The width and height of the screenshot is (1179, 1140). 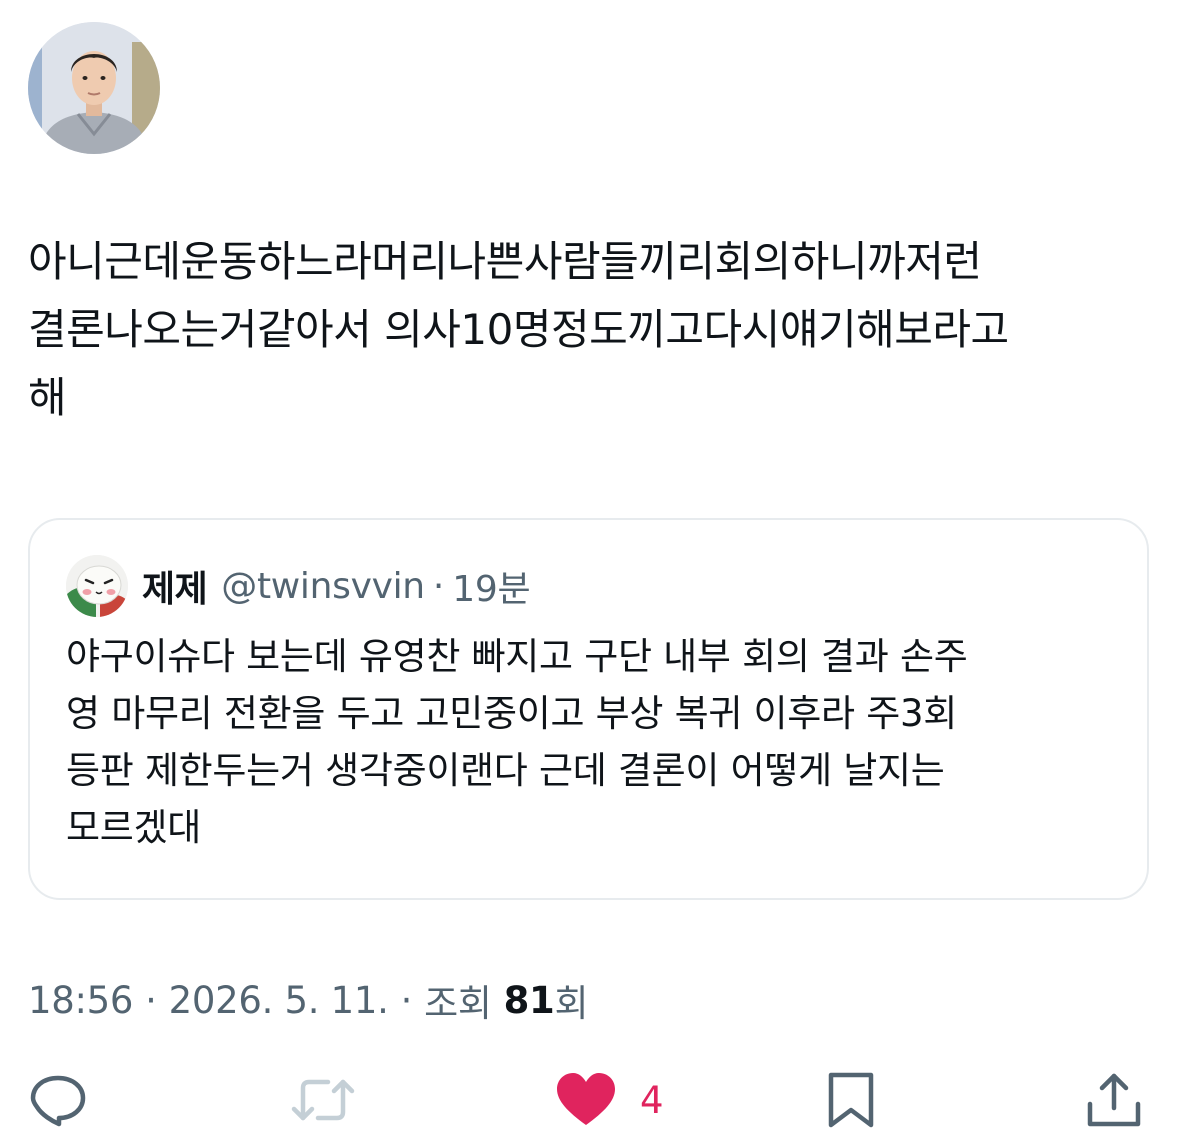 I want to click on quoted-tweet-header: 제제 @twinsvvin · 19분, so click(x=298, y=586).